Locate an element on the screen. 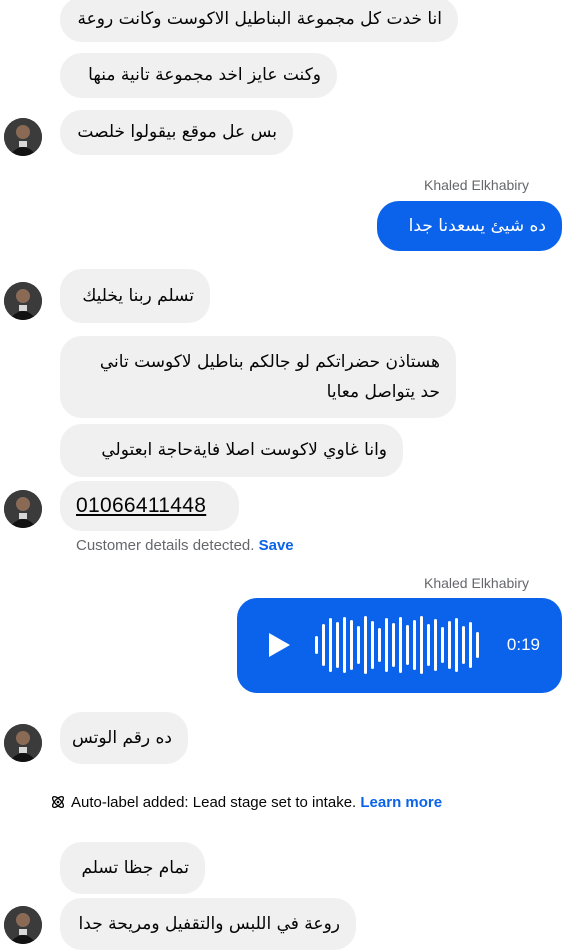  incoming-message: ده رقم الوتس is located at coordinates (124, 738).